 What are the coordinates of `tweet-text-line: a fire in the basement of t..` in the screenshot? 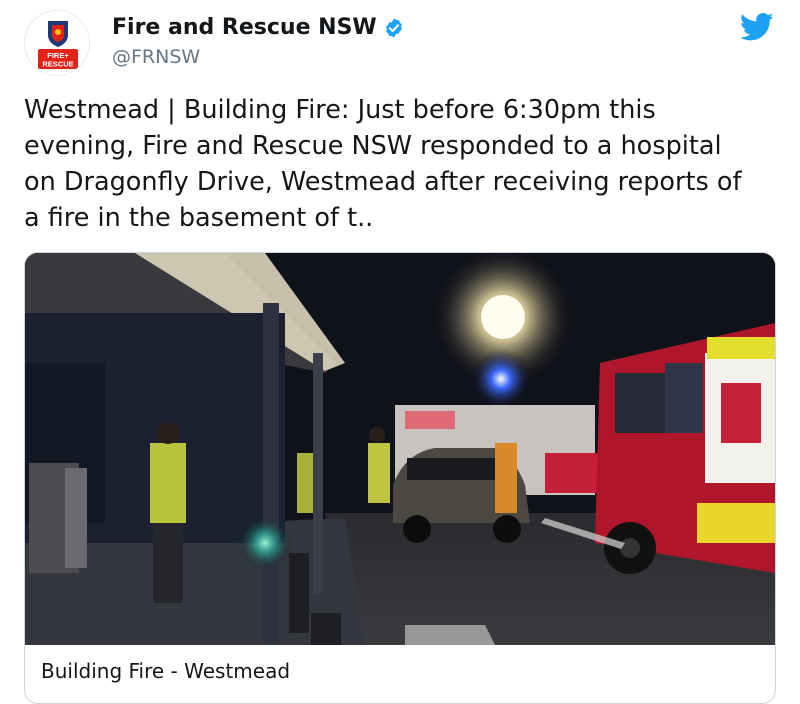 It's located at (199, 218).